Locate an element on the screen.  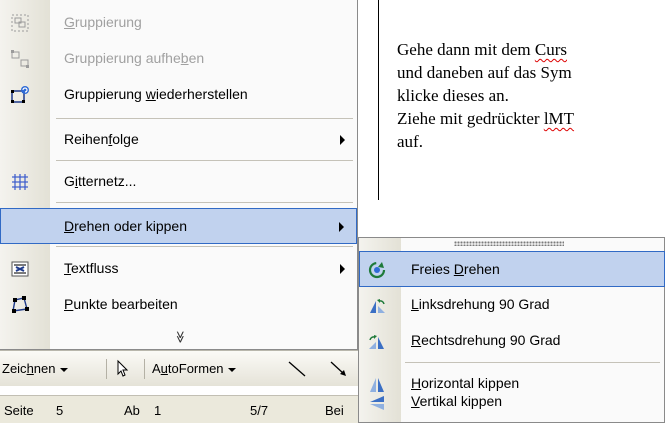
doc-line: Ziehe mit gedrückter lMT is located at coordinates (486, 118).